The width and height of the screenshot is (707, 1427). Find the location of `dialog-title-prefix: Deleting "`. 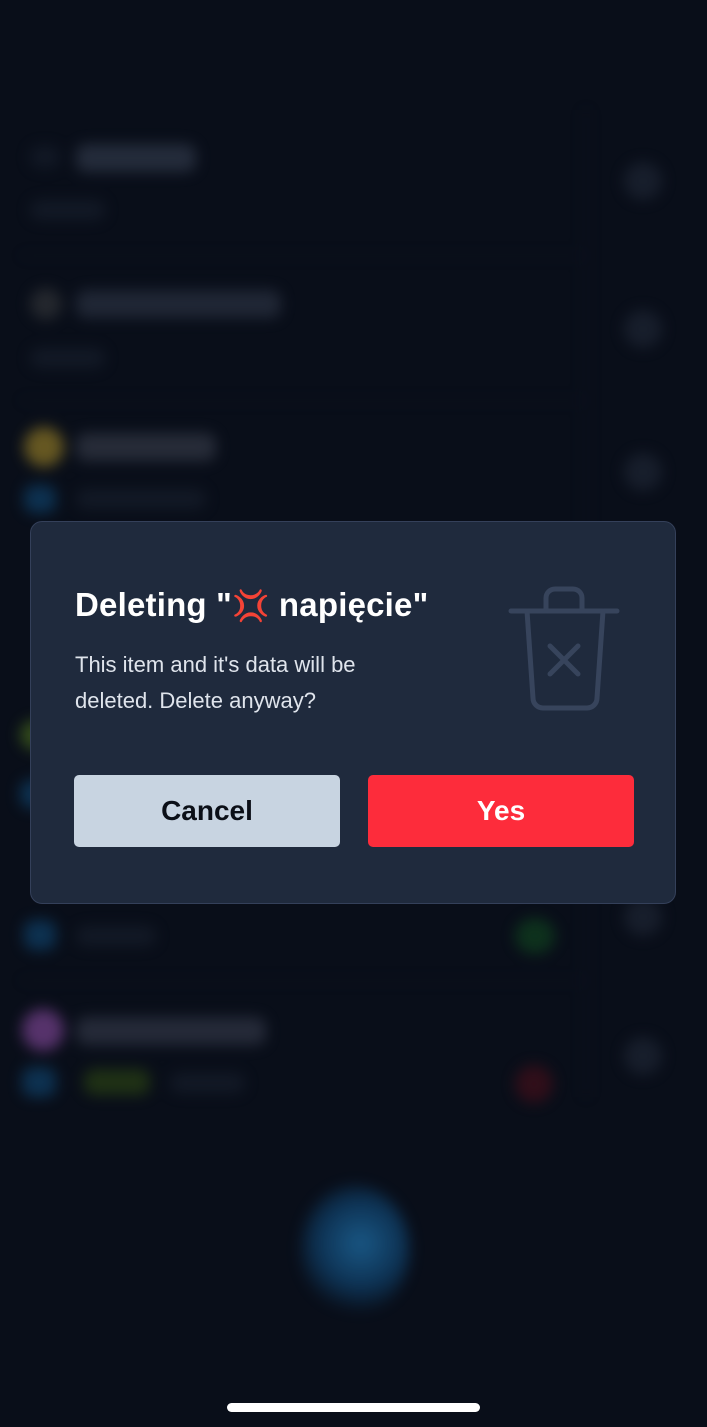

dialog-title-prefix: Deleting " is located at coordinates (153, 604).